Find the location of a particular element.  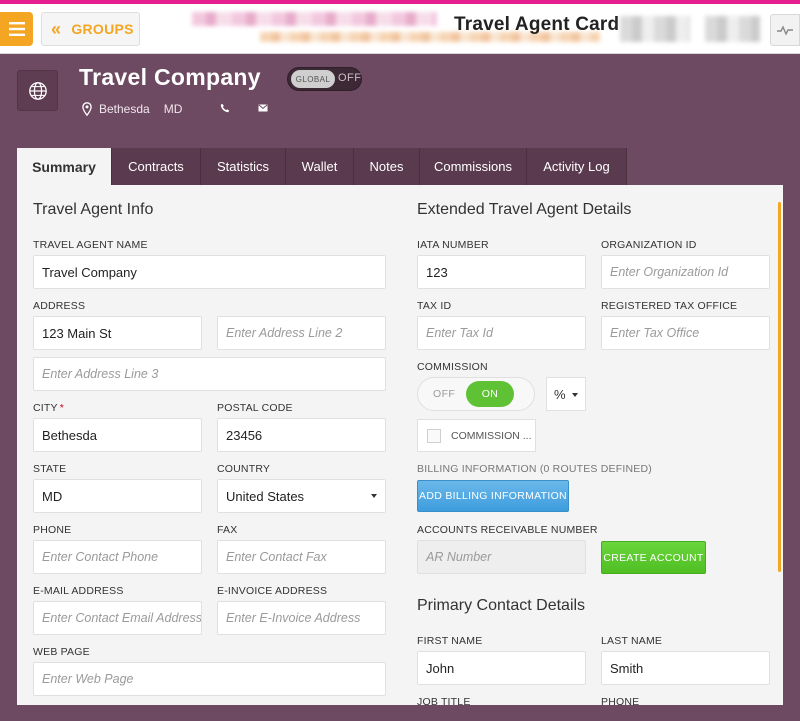

entity-name: Travel Company is located at coordinates (170, 77).